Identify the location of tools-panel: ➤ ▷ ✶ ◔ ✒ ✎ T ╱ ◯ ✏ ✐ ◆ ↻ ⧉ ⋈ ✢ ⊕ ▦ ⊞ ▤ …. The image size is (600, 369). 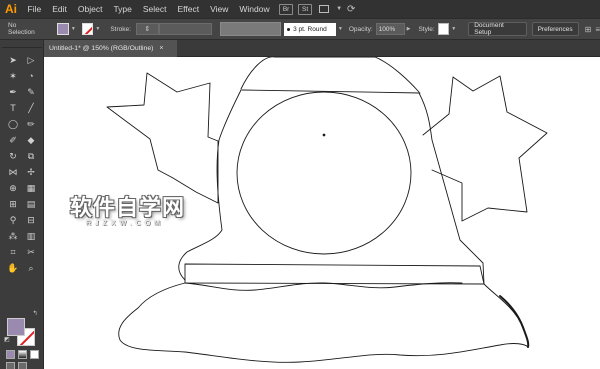
(22, 204).